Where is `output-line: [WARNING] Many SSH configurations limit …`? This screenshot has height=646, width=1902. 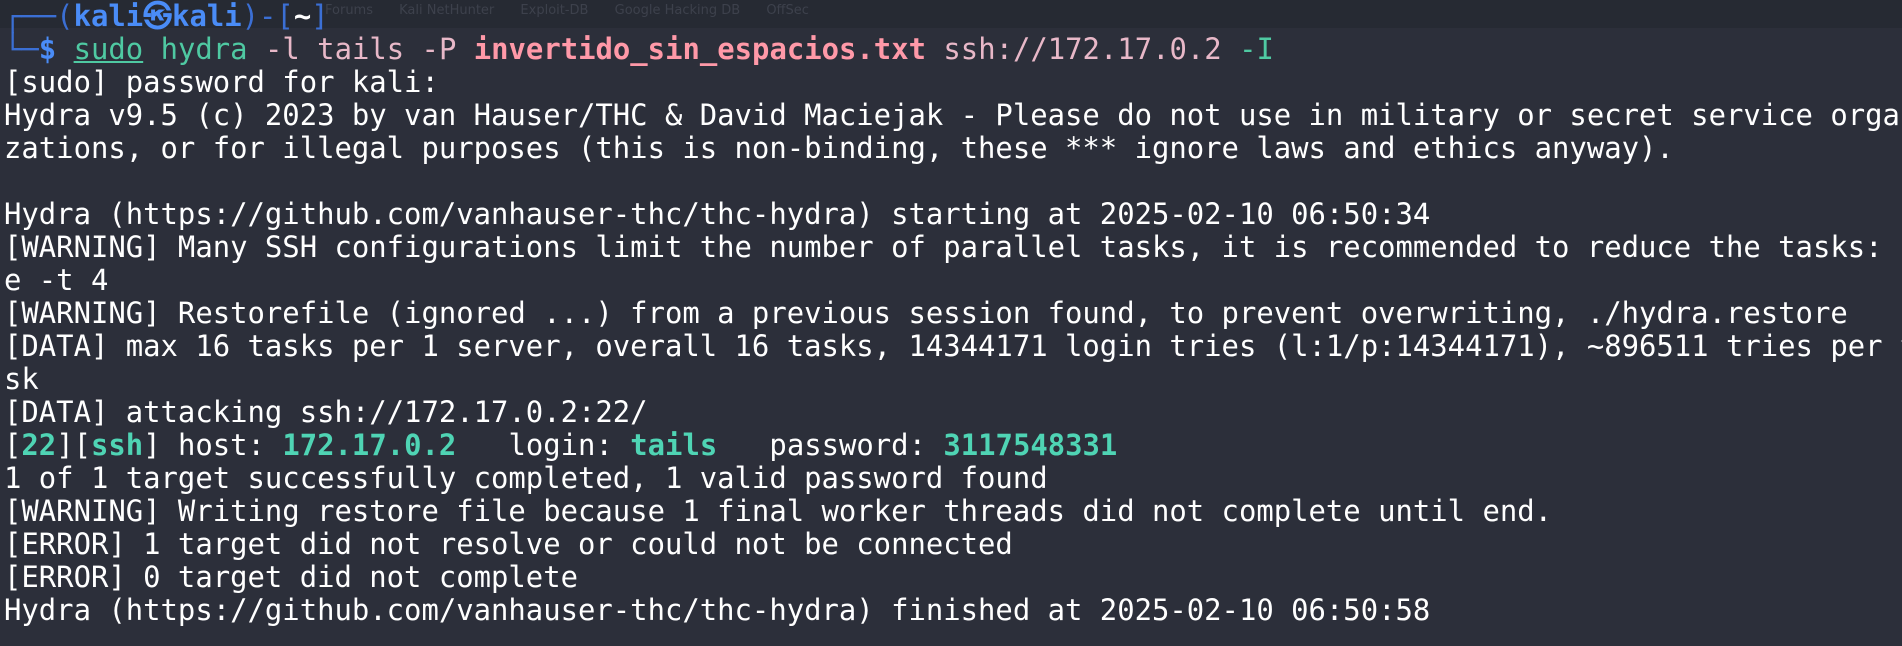
output-line: [WARNING] Many SSH configurations limit … is located at coordinates (953, 247).